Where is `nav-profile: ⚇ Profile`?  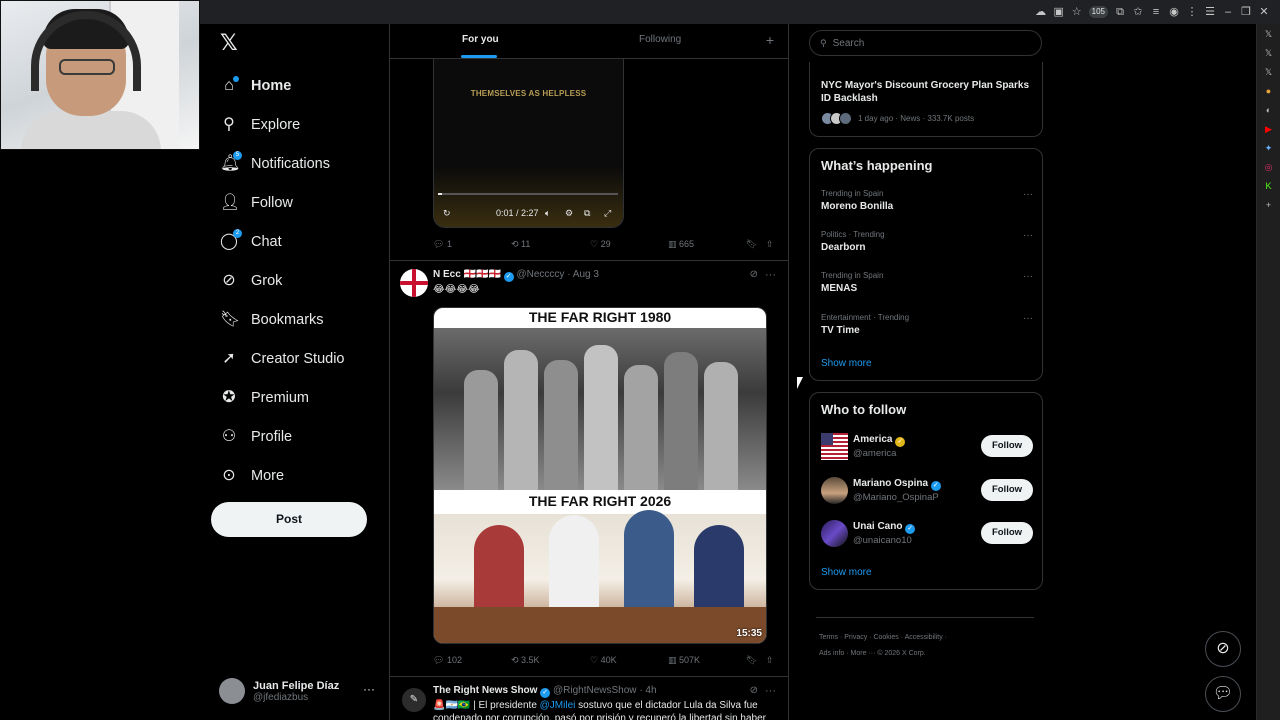
nav-profile: ⚇ Profile is located at coordinates (293, 436).